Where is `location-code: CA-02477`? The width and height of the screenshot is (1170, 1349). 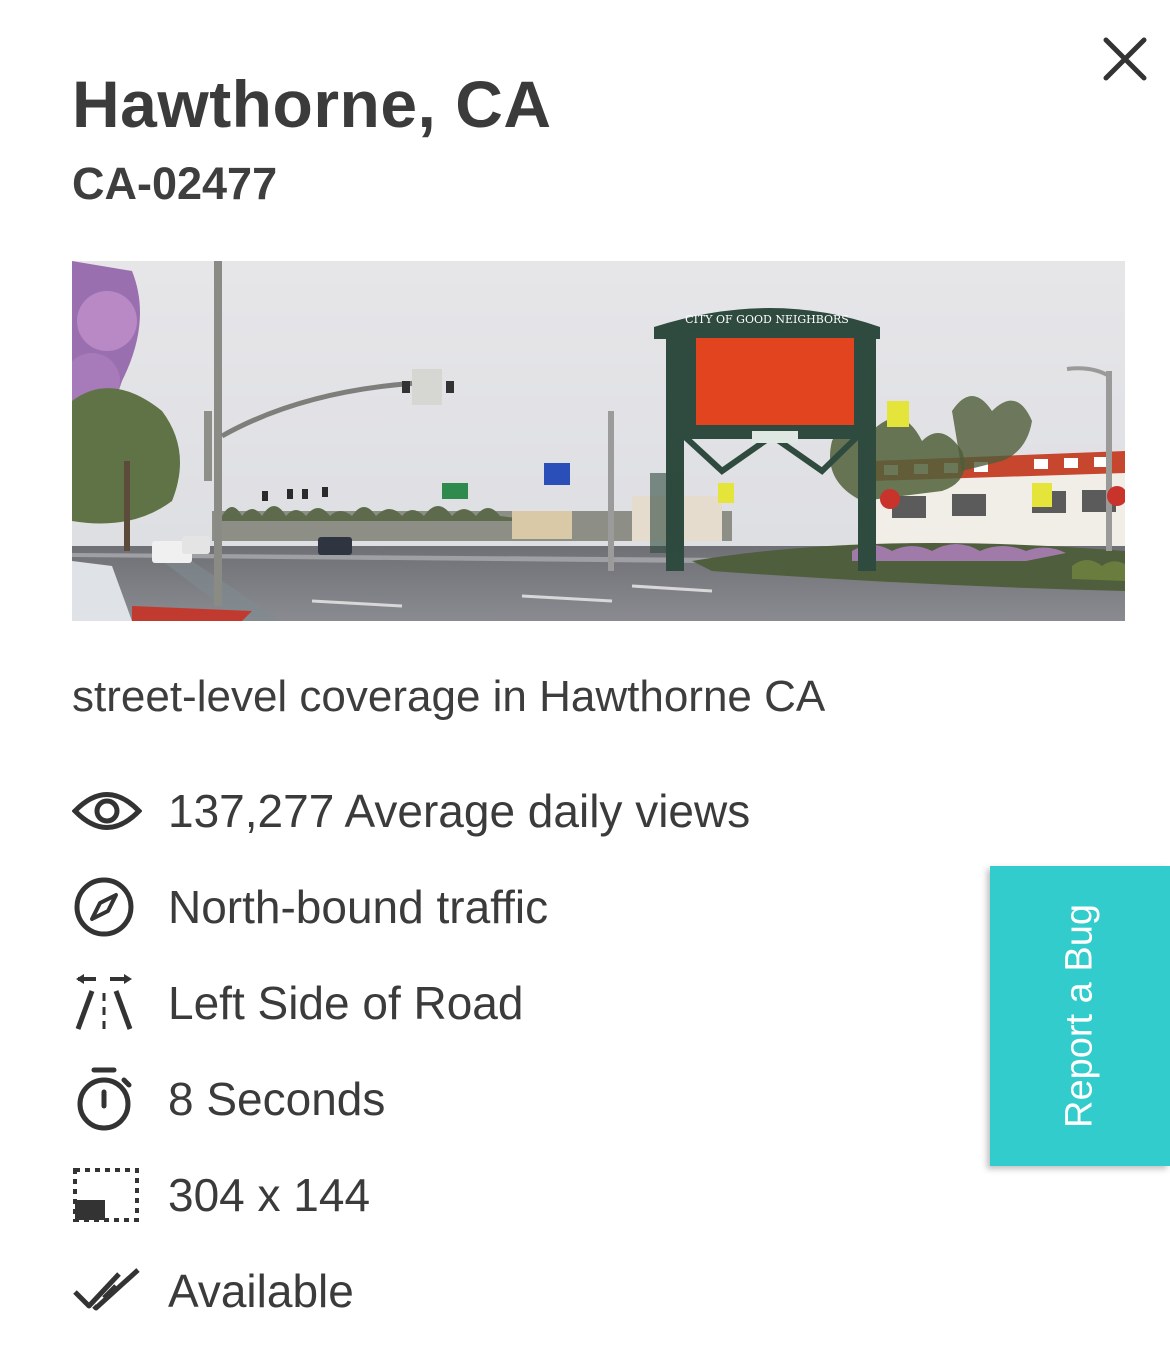
location-code: CA-02477 is located at coordinates (175, 183).